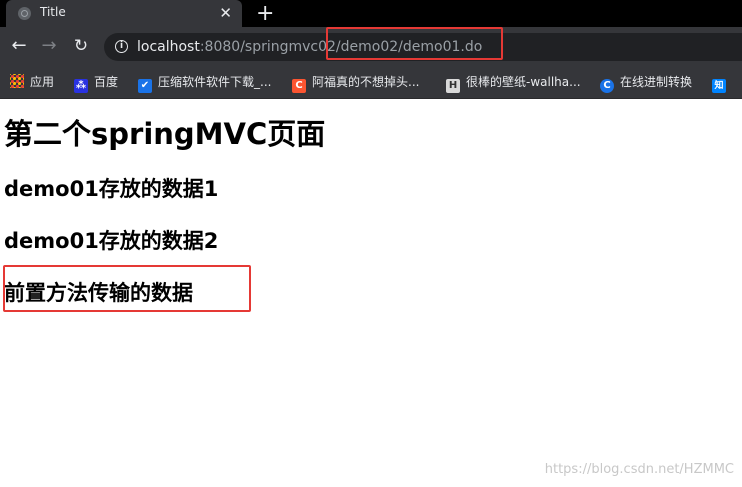 This screenshot has width=742, height=487. I want to click on back-arrow-icon: ←, so click(19, 46).